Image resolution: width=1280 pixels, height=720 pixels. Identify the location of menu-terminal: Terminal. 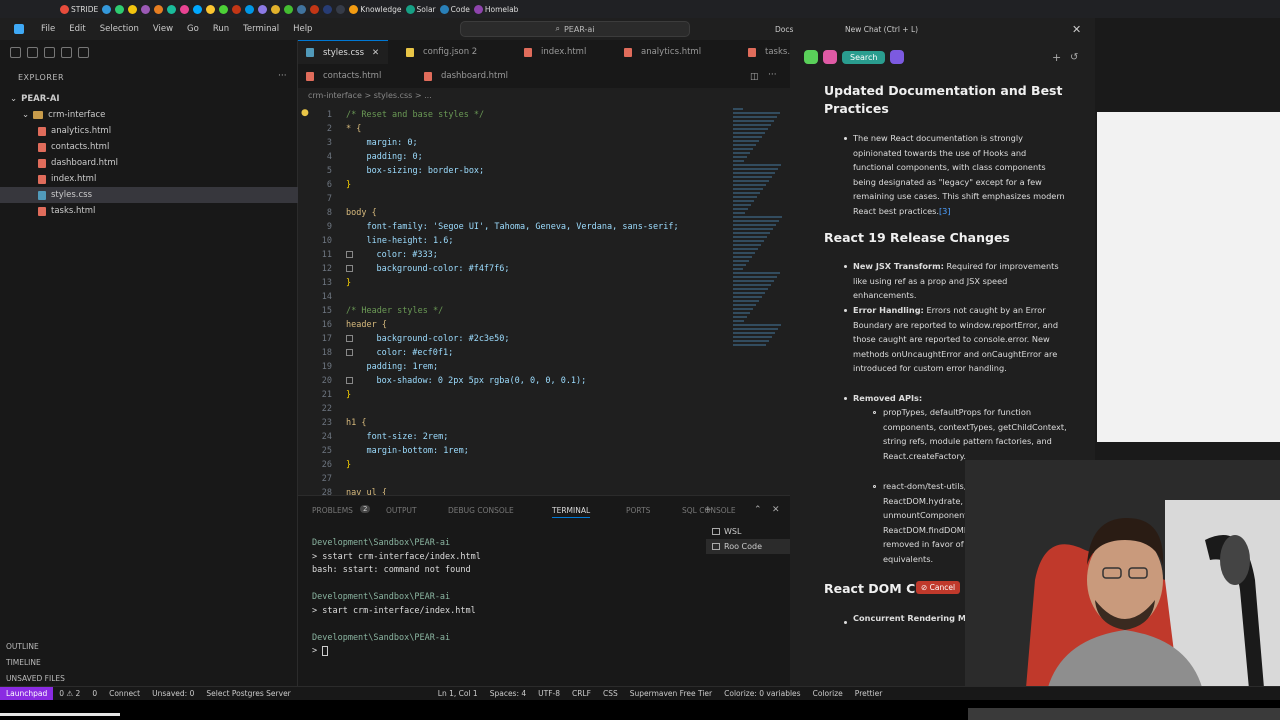
(261, 29).